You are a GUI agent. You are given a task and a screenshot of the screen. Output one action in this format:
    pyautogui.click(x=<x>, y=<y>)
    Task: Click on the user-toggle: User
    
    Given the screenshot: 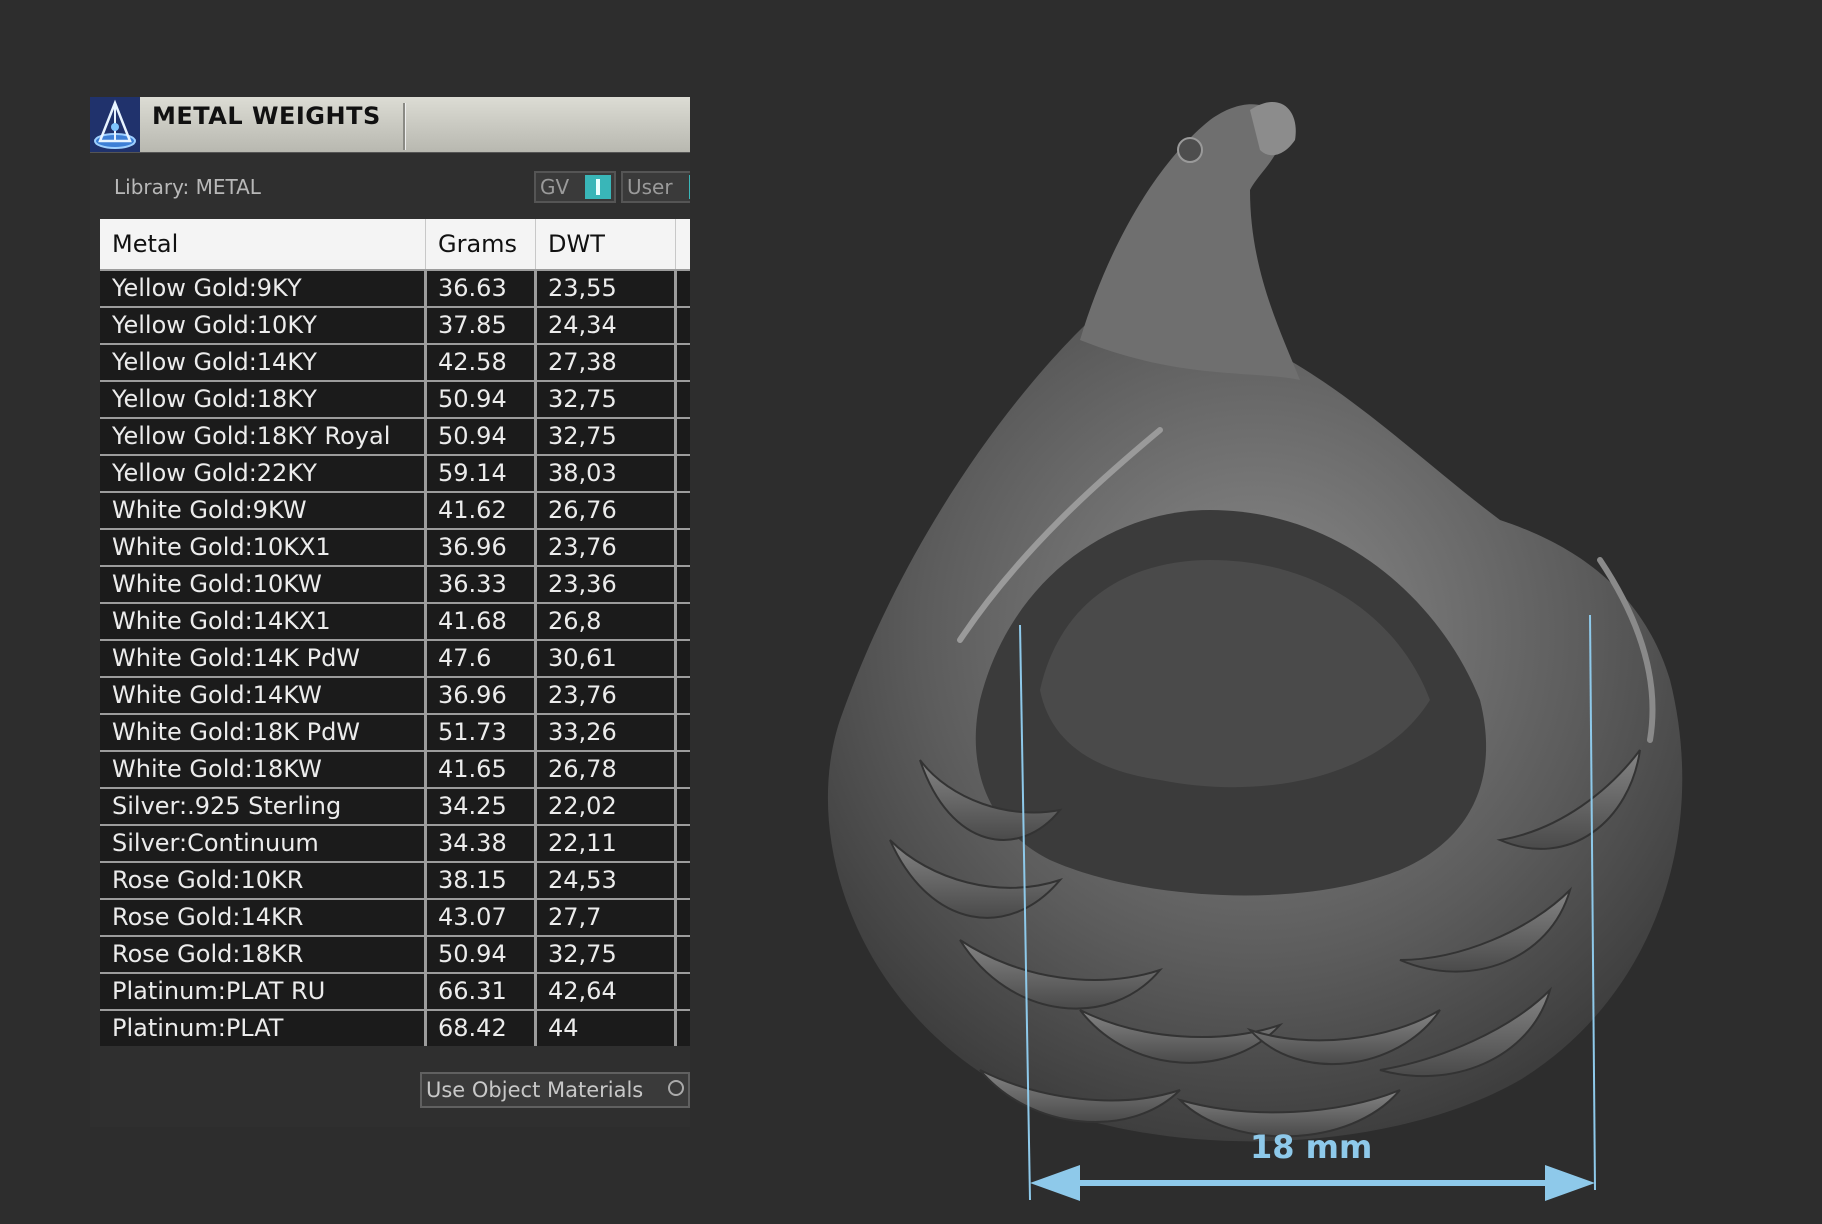 What is the action you would take?
    pyautogui.click(x=655, y=187)
    